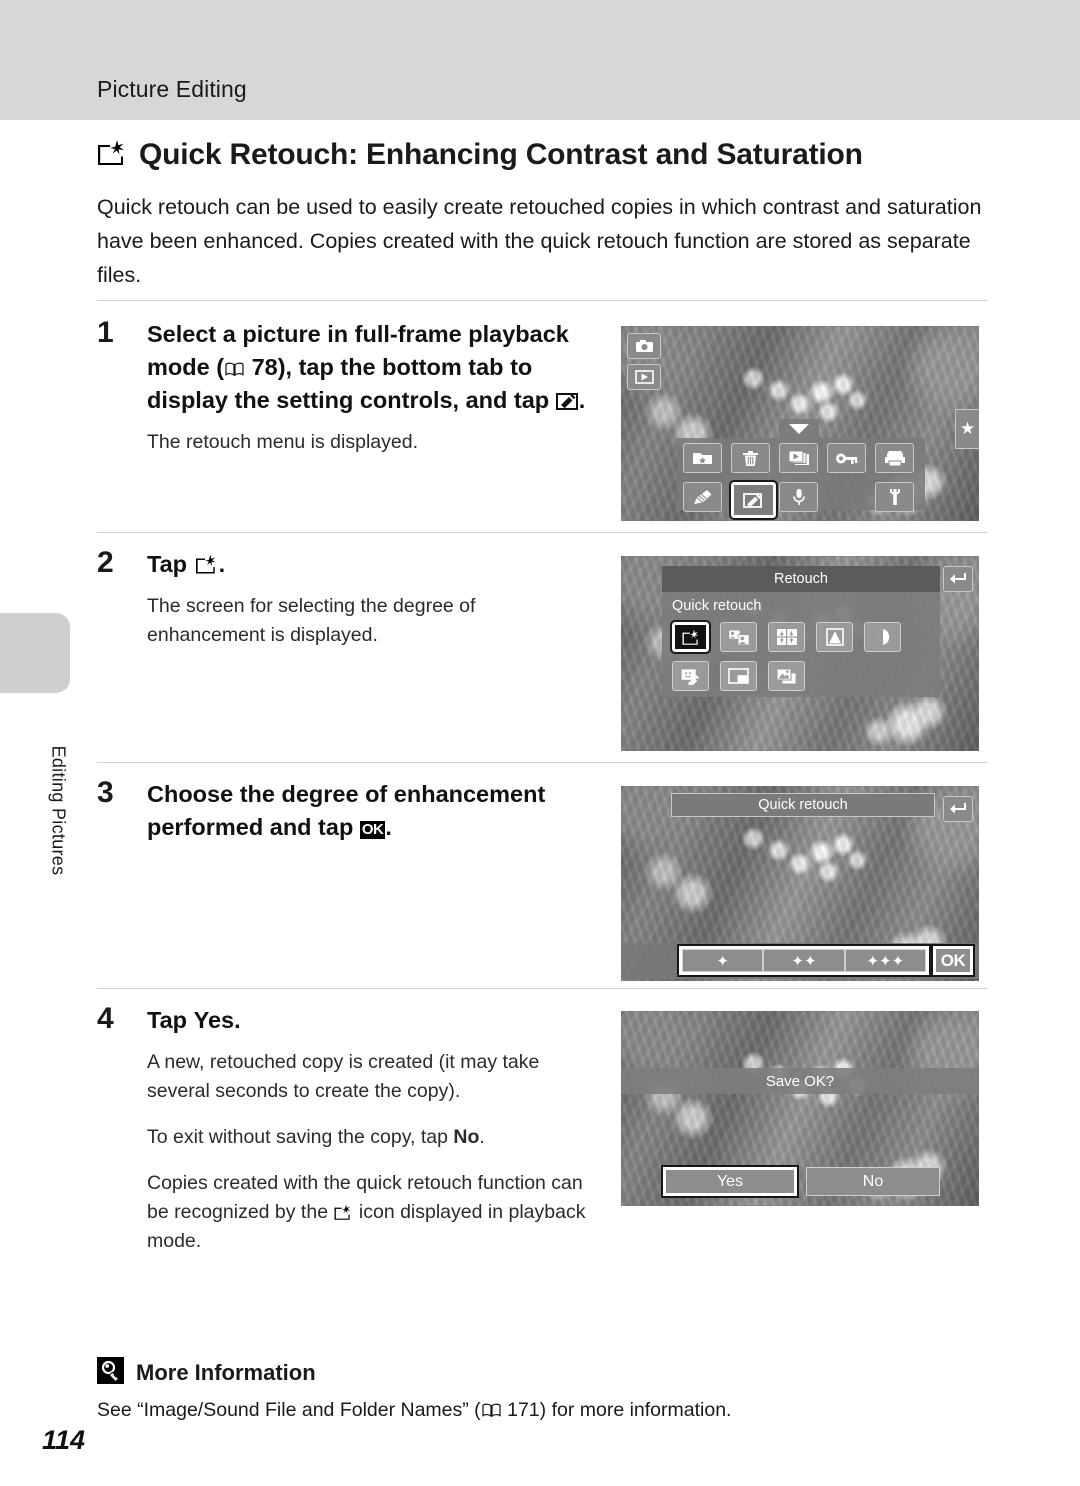  I want to click on small-picture-icon, so click(738, 676).